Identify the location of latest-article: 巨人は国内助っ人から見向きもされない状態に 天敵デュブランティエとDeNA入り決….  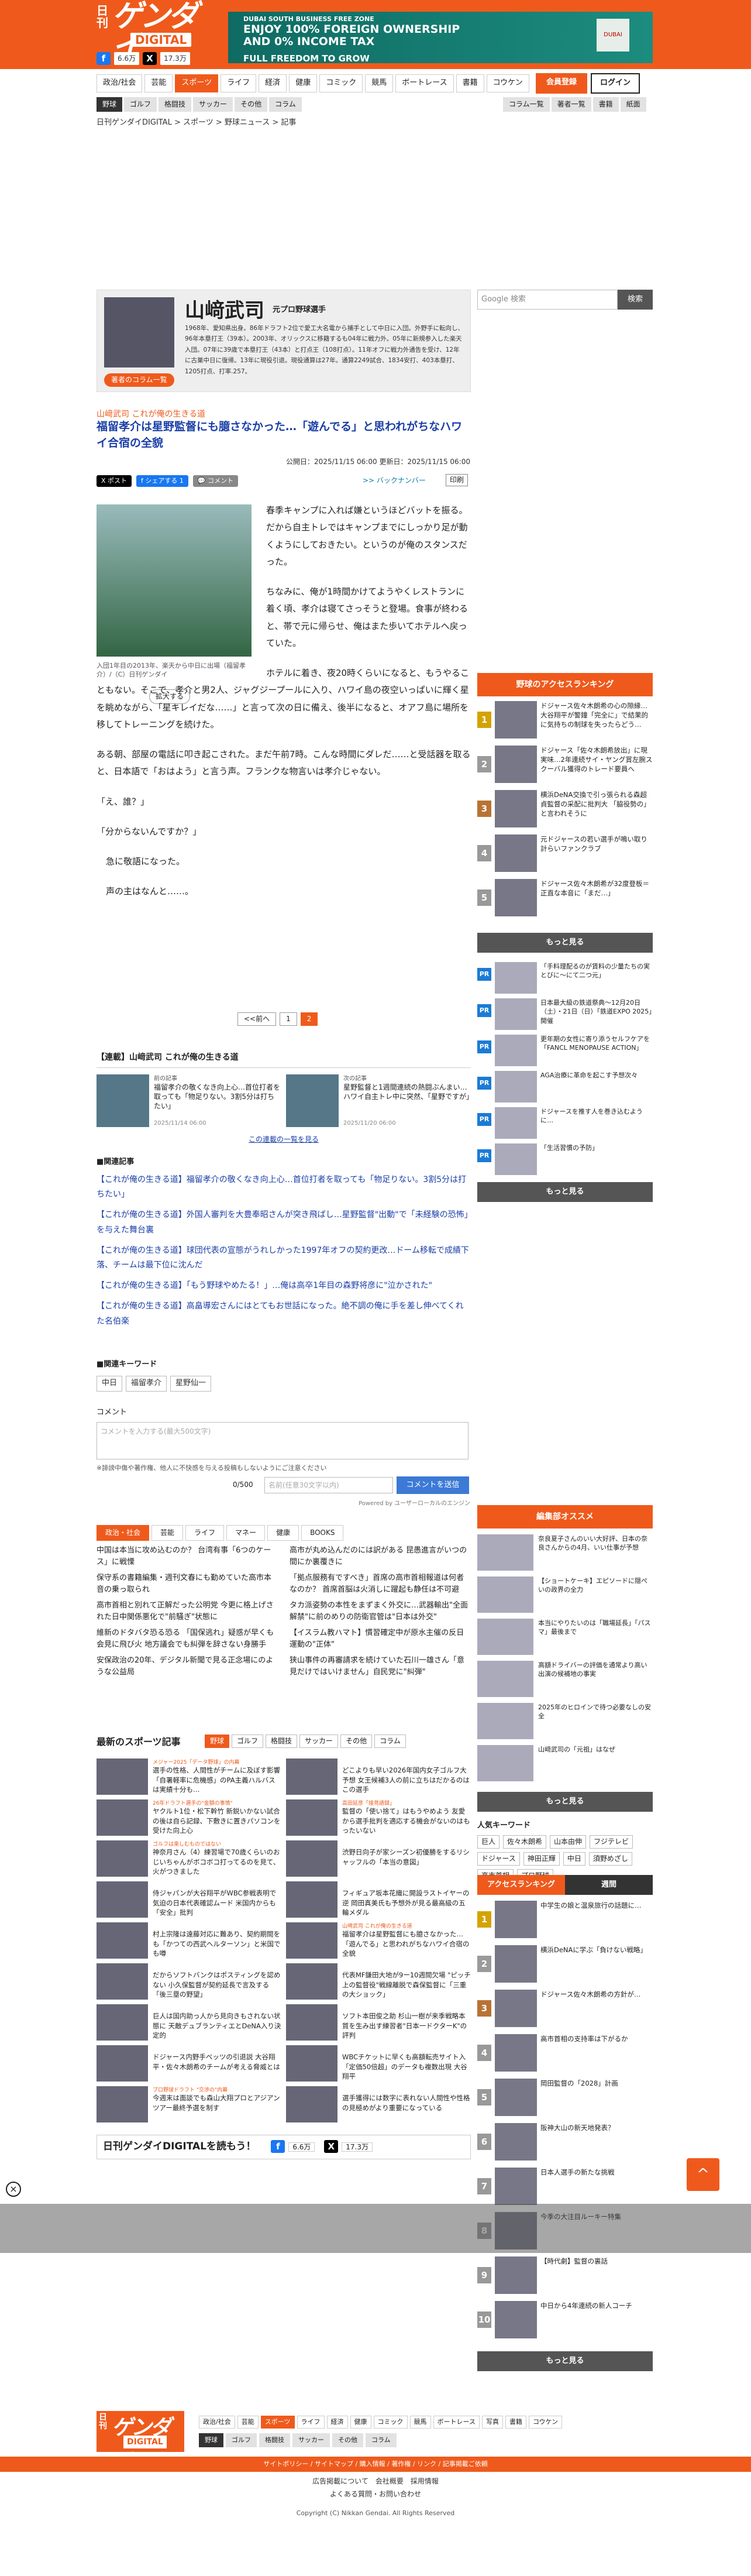
(189, 2023).